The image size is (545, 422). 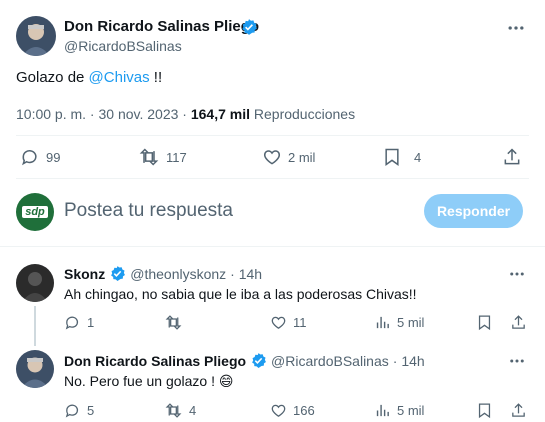 What do you see at coordinates (123, 46) in the screenshot?
I see `author-handle: @RicardoBSalinas` at bounding box center [123, 46].